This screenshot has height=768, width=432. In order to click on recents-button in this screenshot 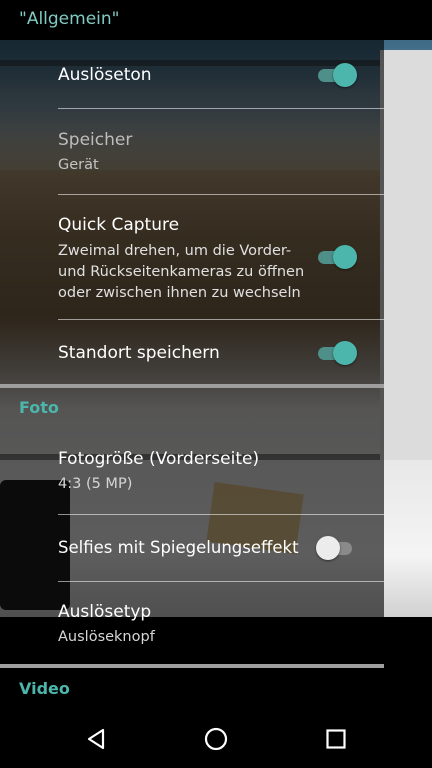, I will do `click(336, 739)`.